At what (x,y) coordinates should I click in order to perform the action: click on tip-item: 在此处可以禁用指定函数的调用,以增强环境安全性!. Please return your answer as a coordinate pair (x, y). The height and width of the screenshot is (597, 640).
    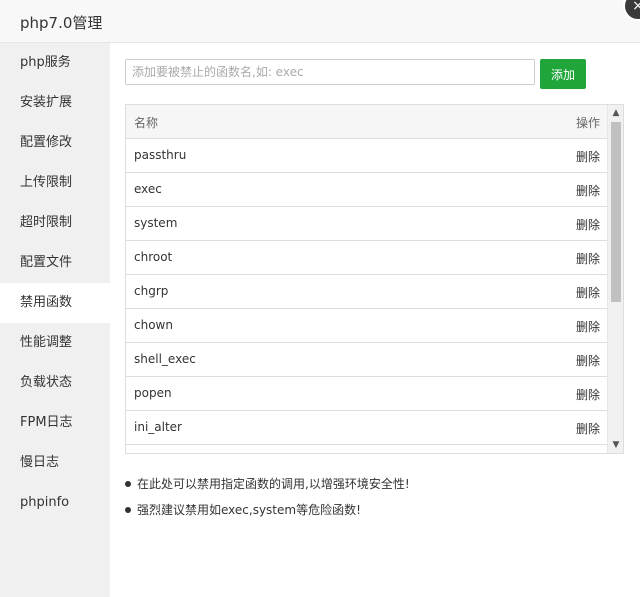
    Looking at the image, I should click on (375, 484).